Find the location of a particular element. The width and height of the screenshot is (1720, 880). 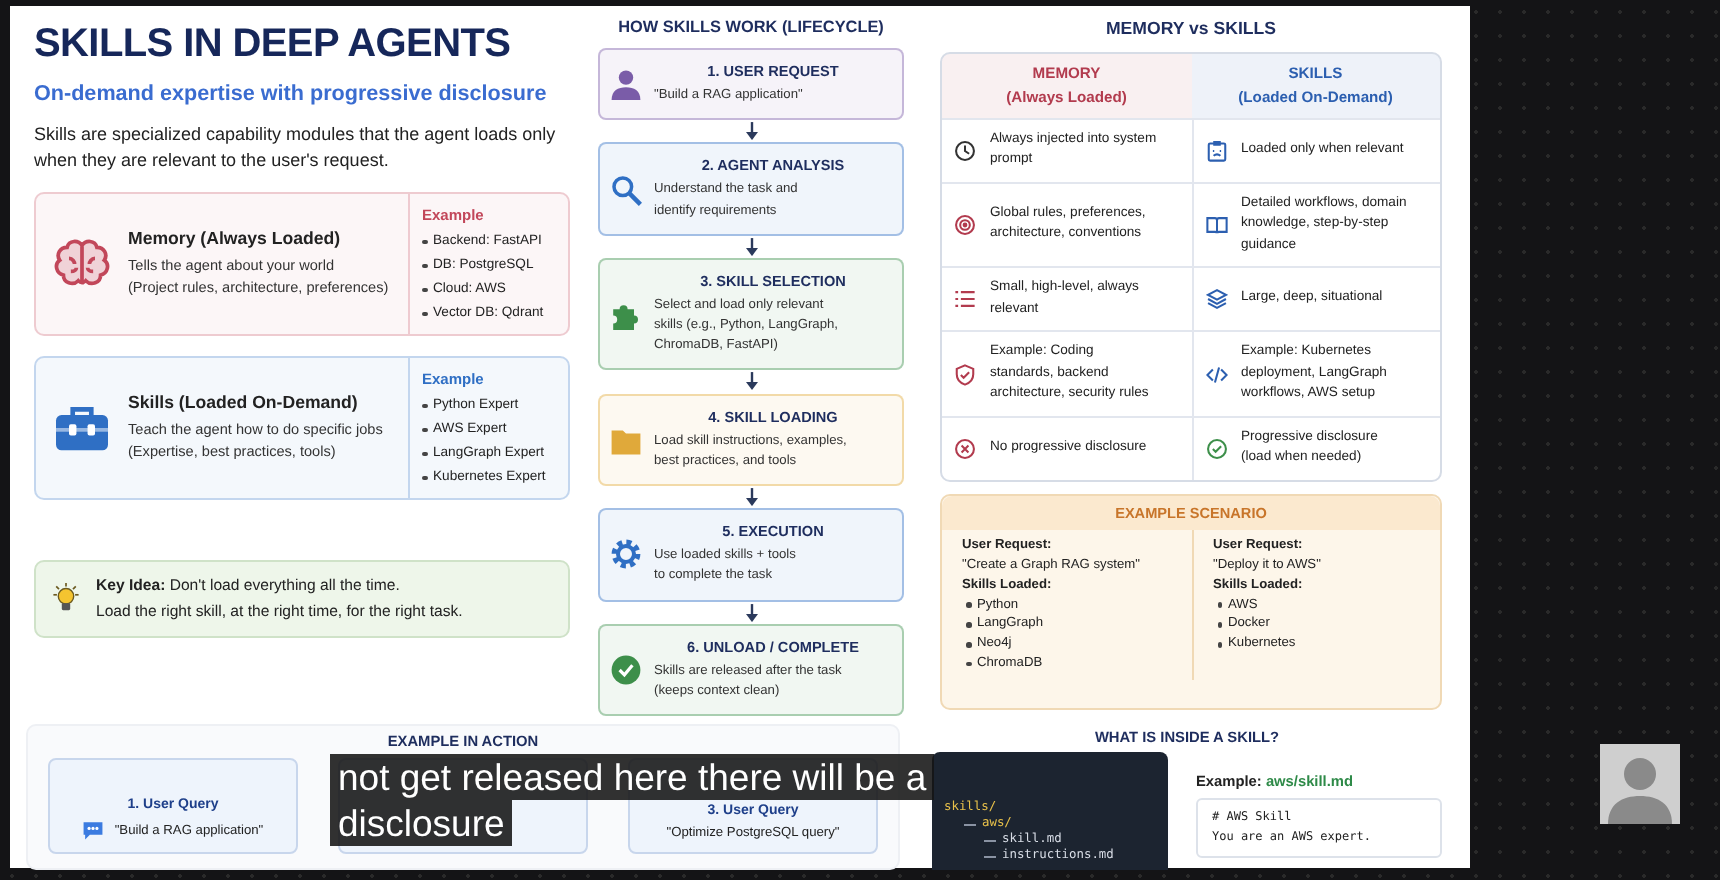

layers-icon is located at coordinates (1216, 299).